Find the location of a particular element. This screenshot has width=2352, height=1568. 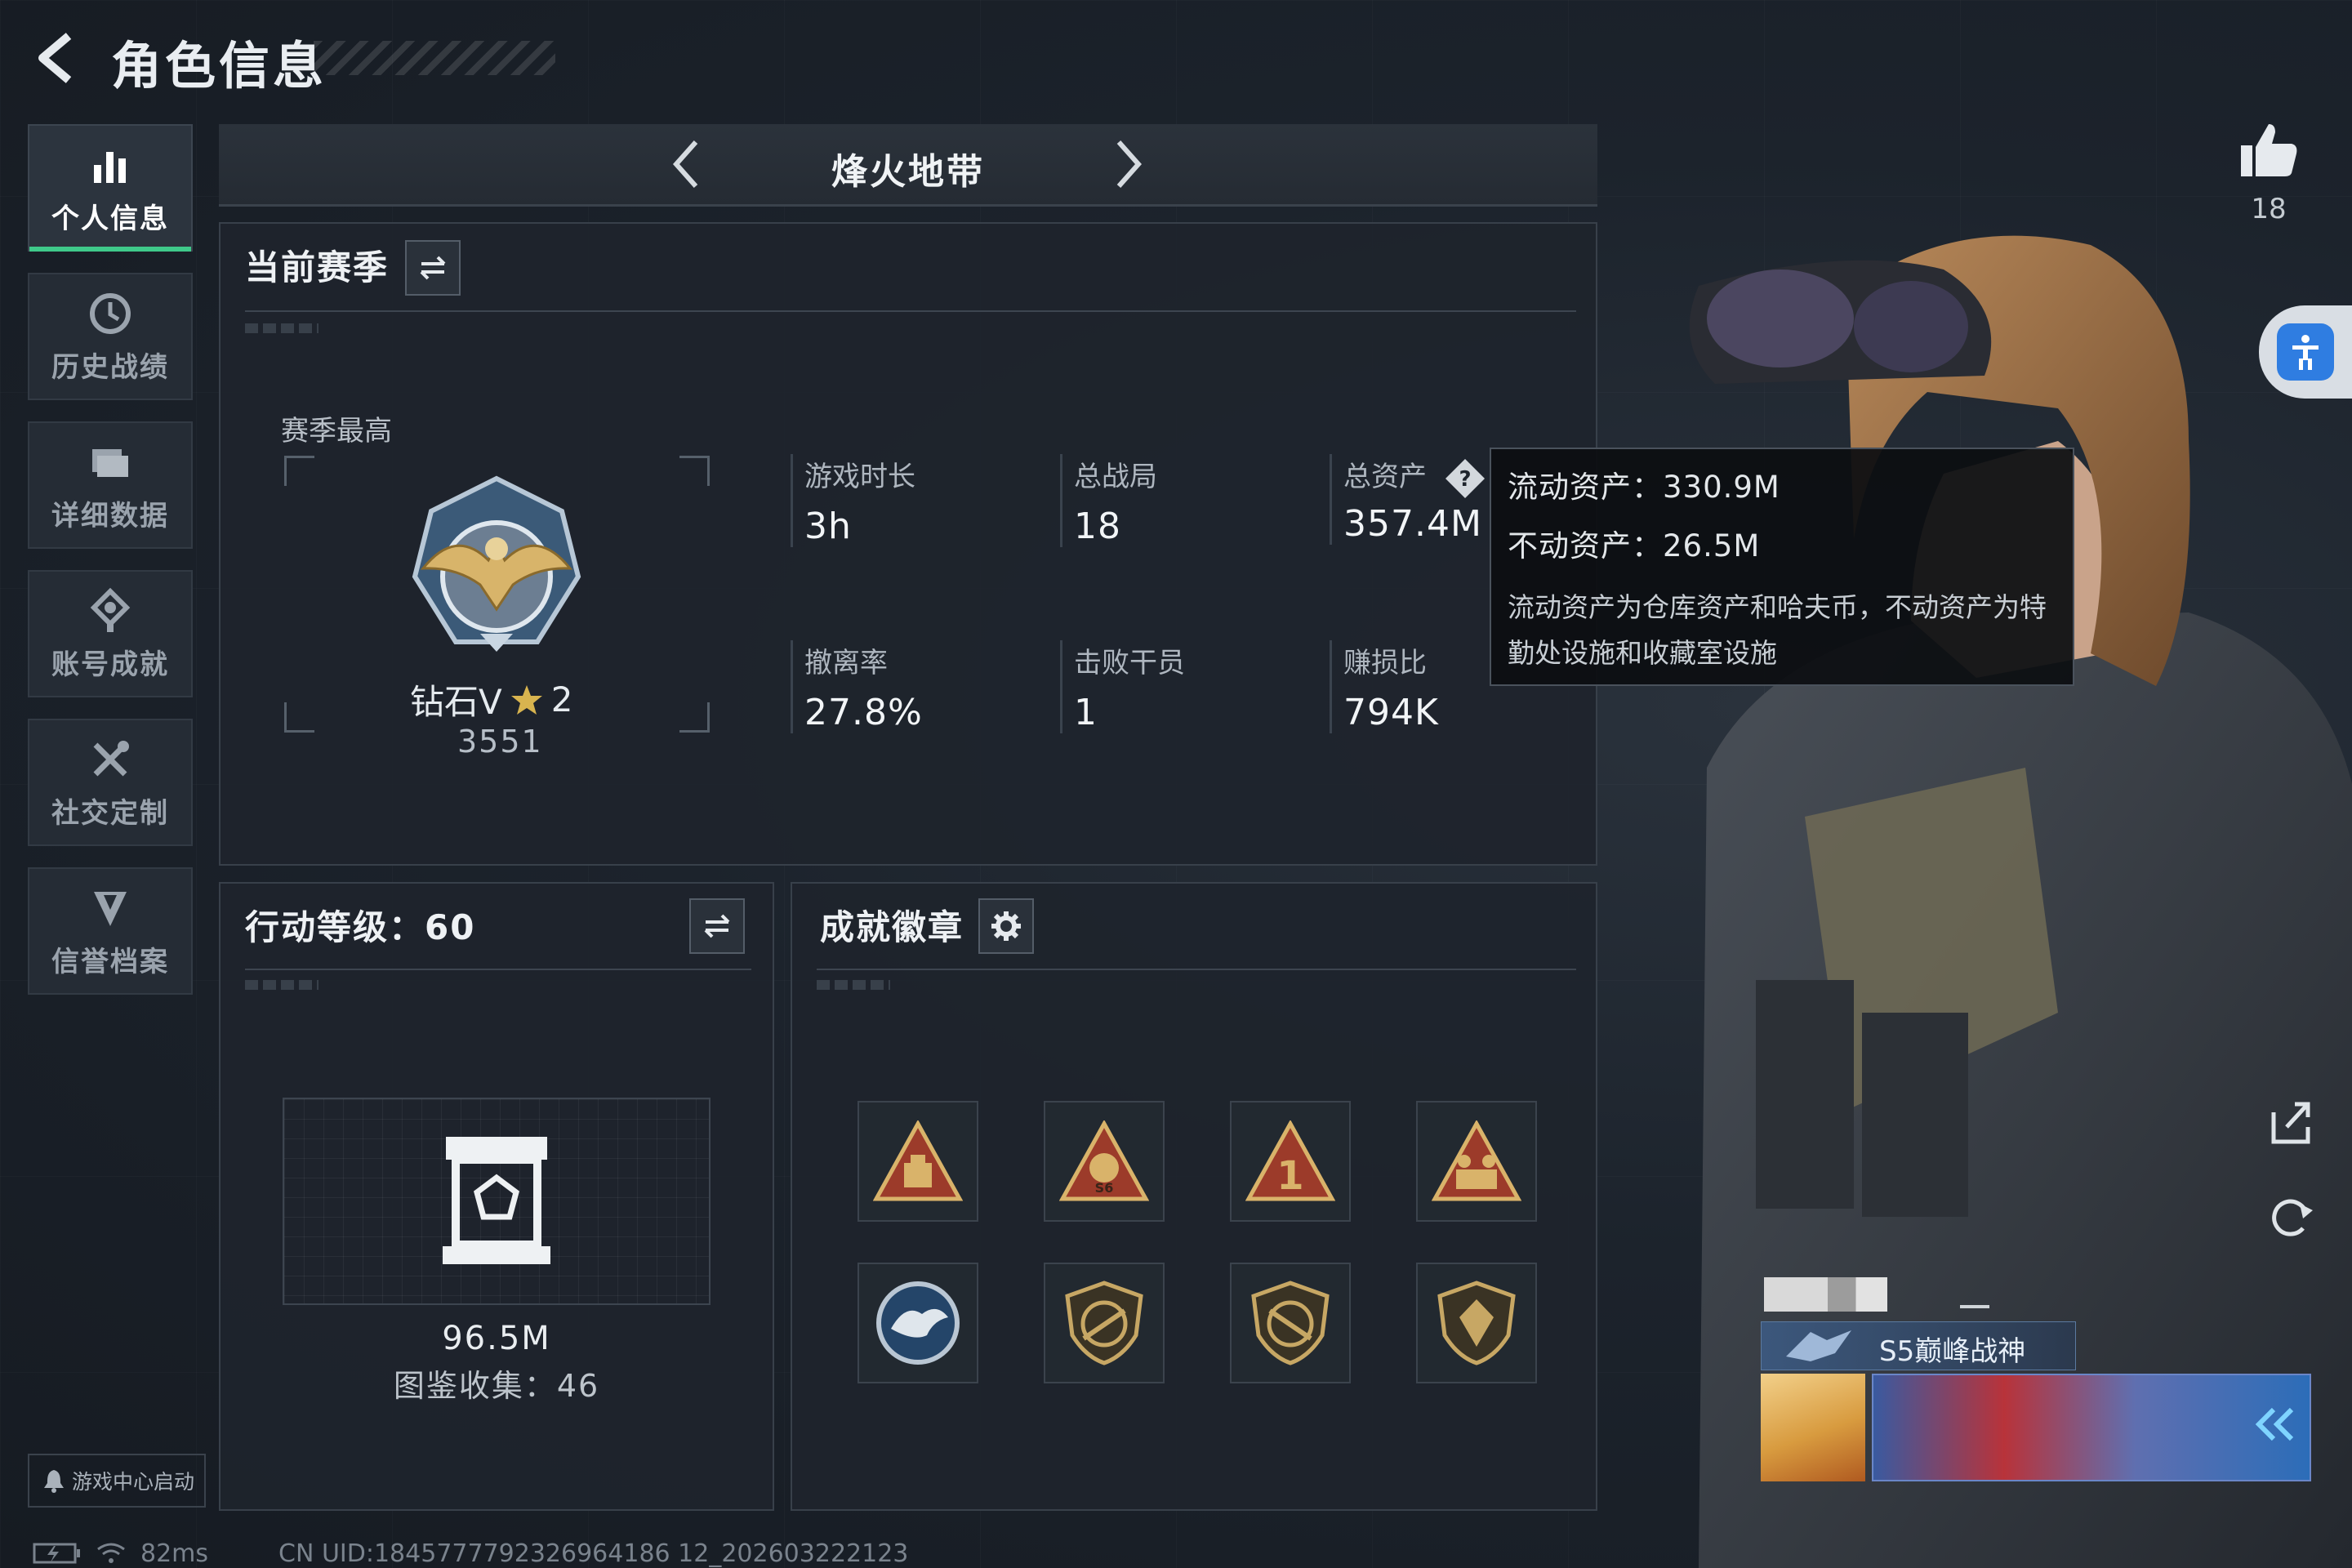

stat-total-assets: 总资产 ? 357.4M is located at coordinates (1408, 499).